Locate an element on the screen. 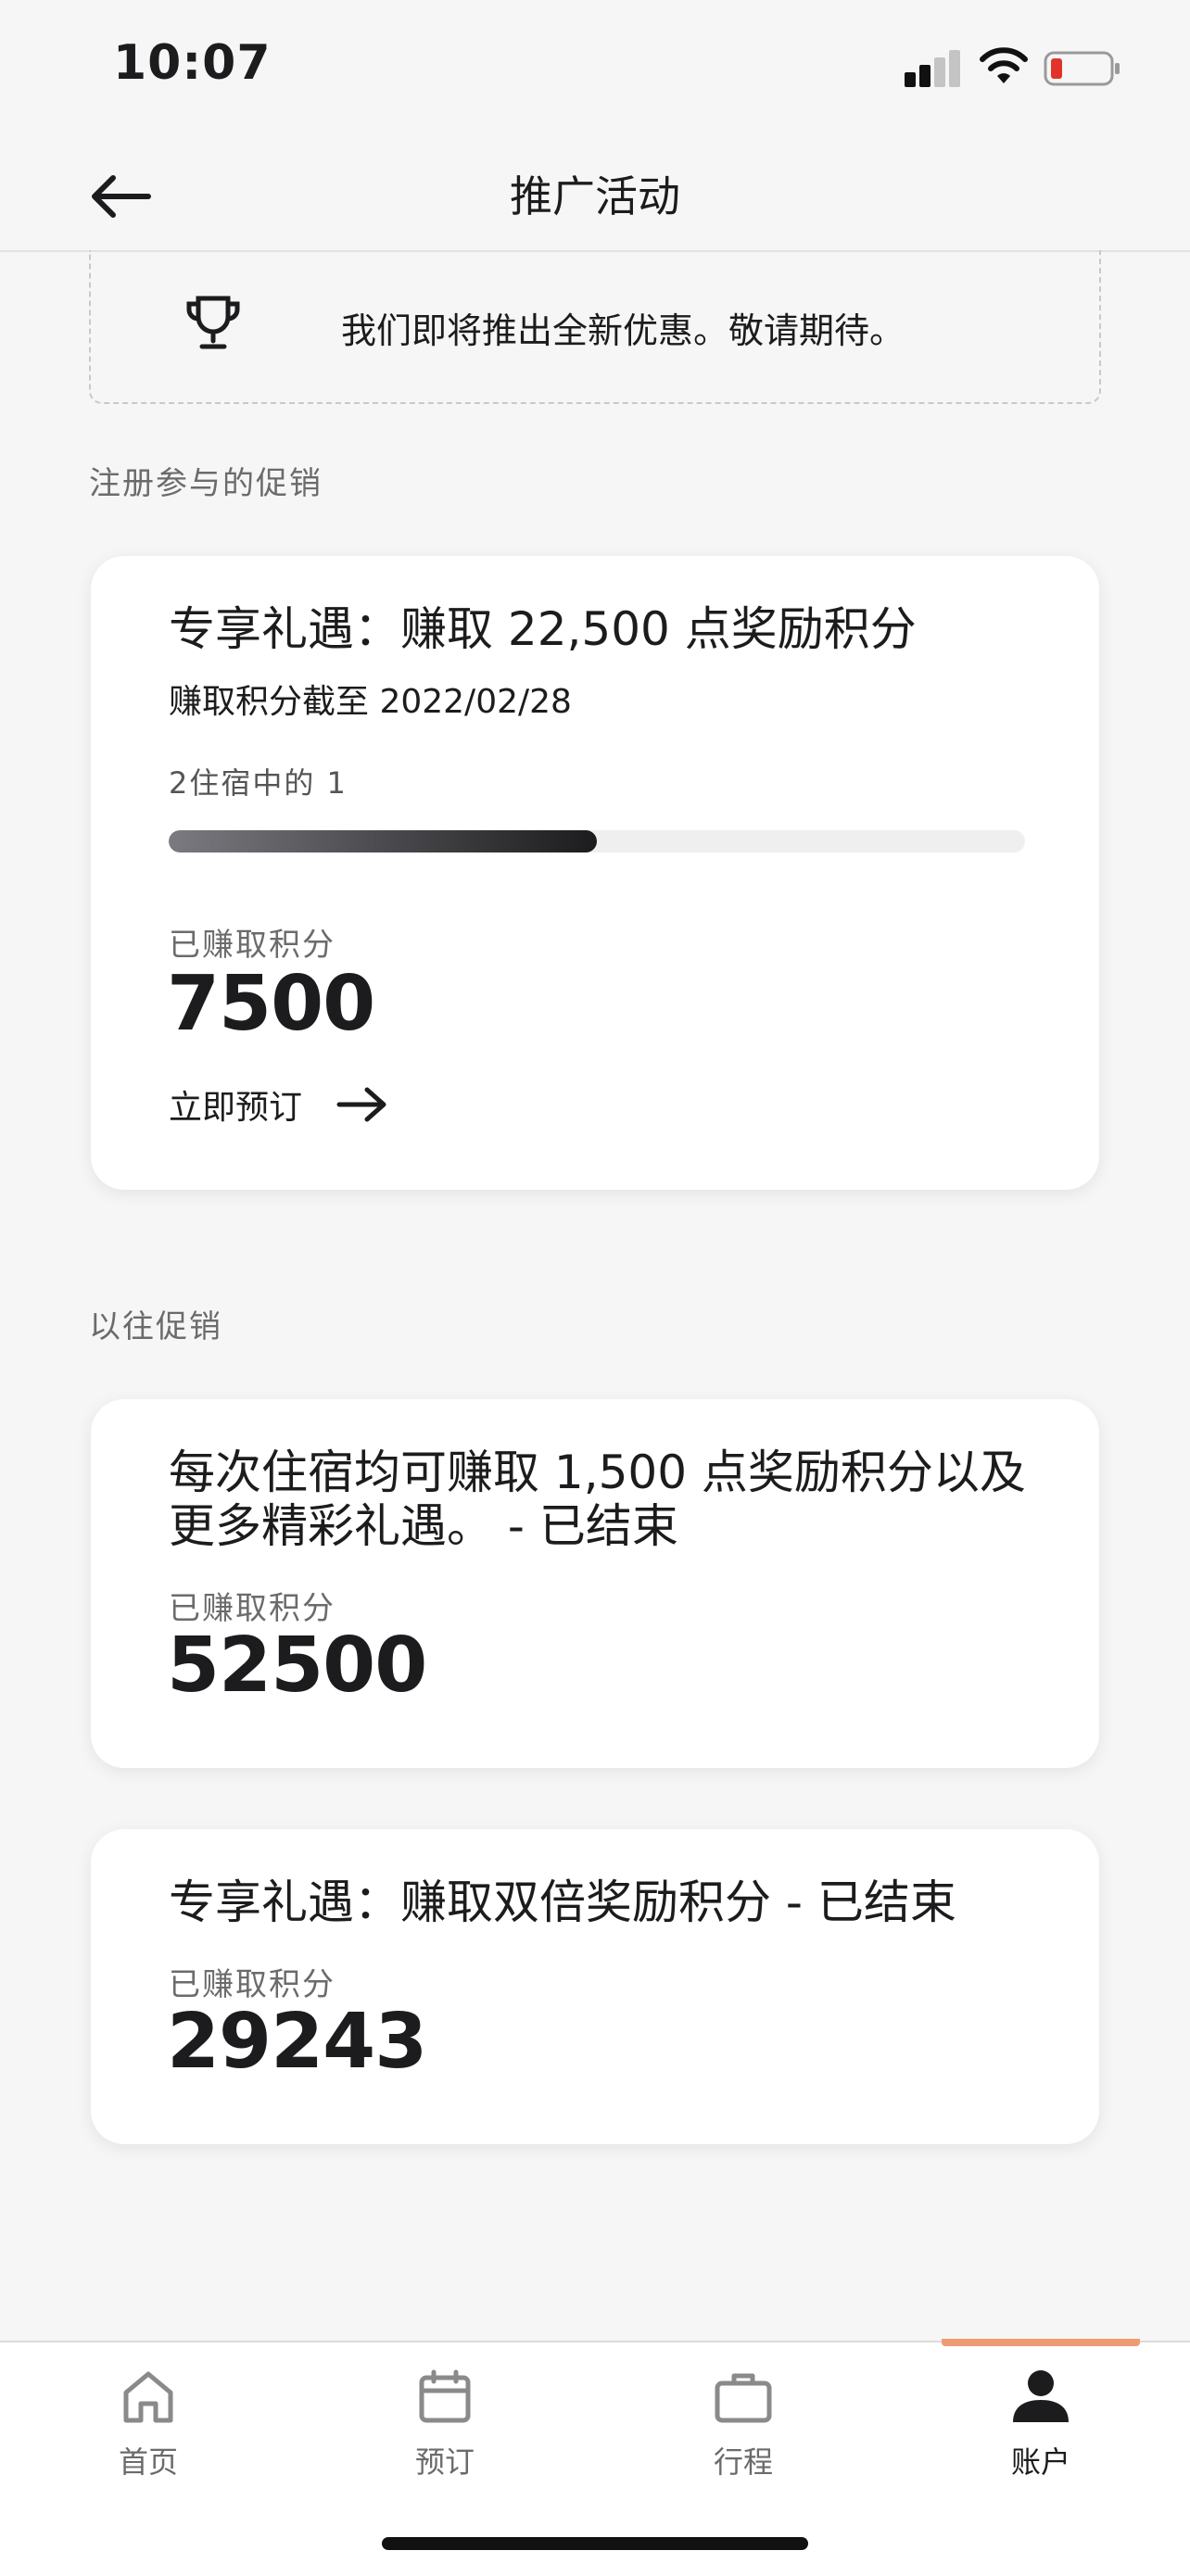 This screenshot has width=1190, height=2576. earned-points-value: 7500 is located at coordinates (271, 1004).